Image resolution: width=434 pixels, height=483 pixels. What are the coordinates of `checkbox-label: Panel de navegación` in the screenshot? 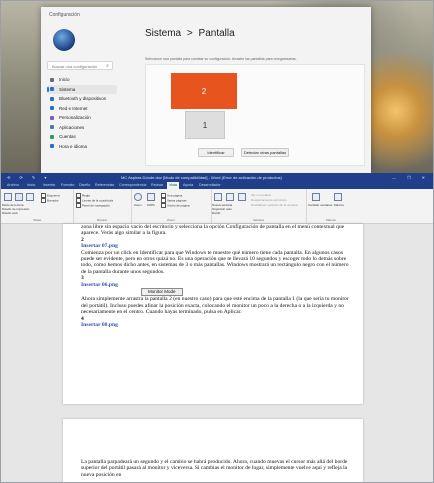 It's located at (96, 205).